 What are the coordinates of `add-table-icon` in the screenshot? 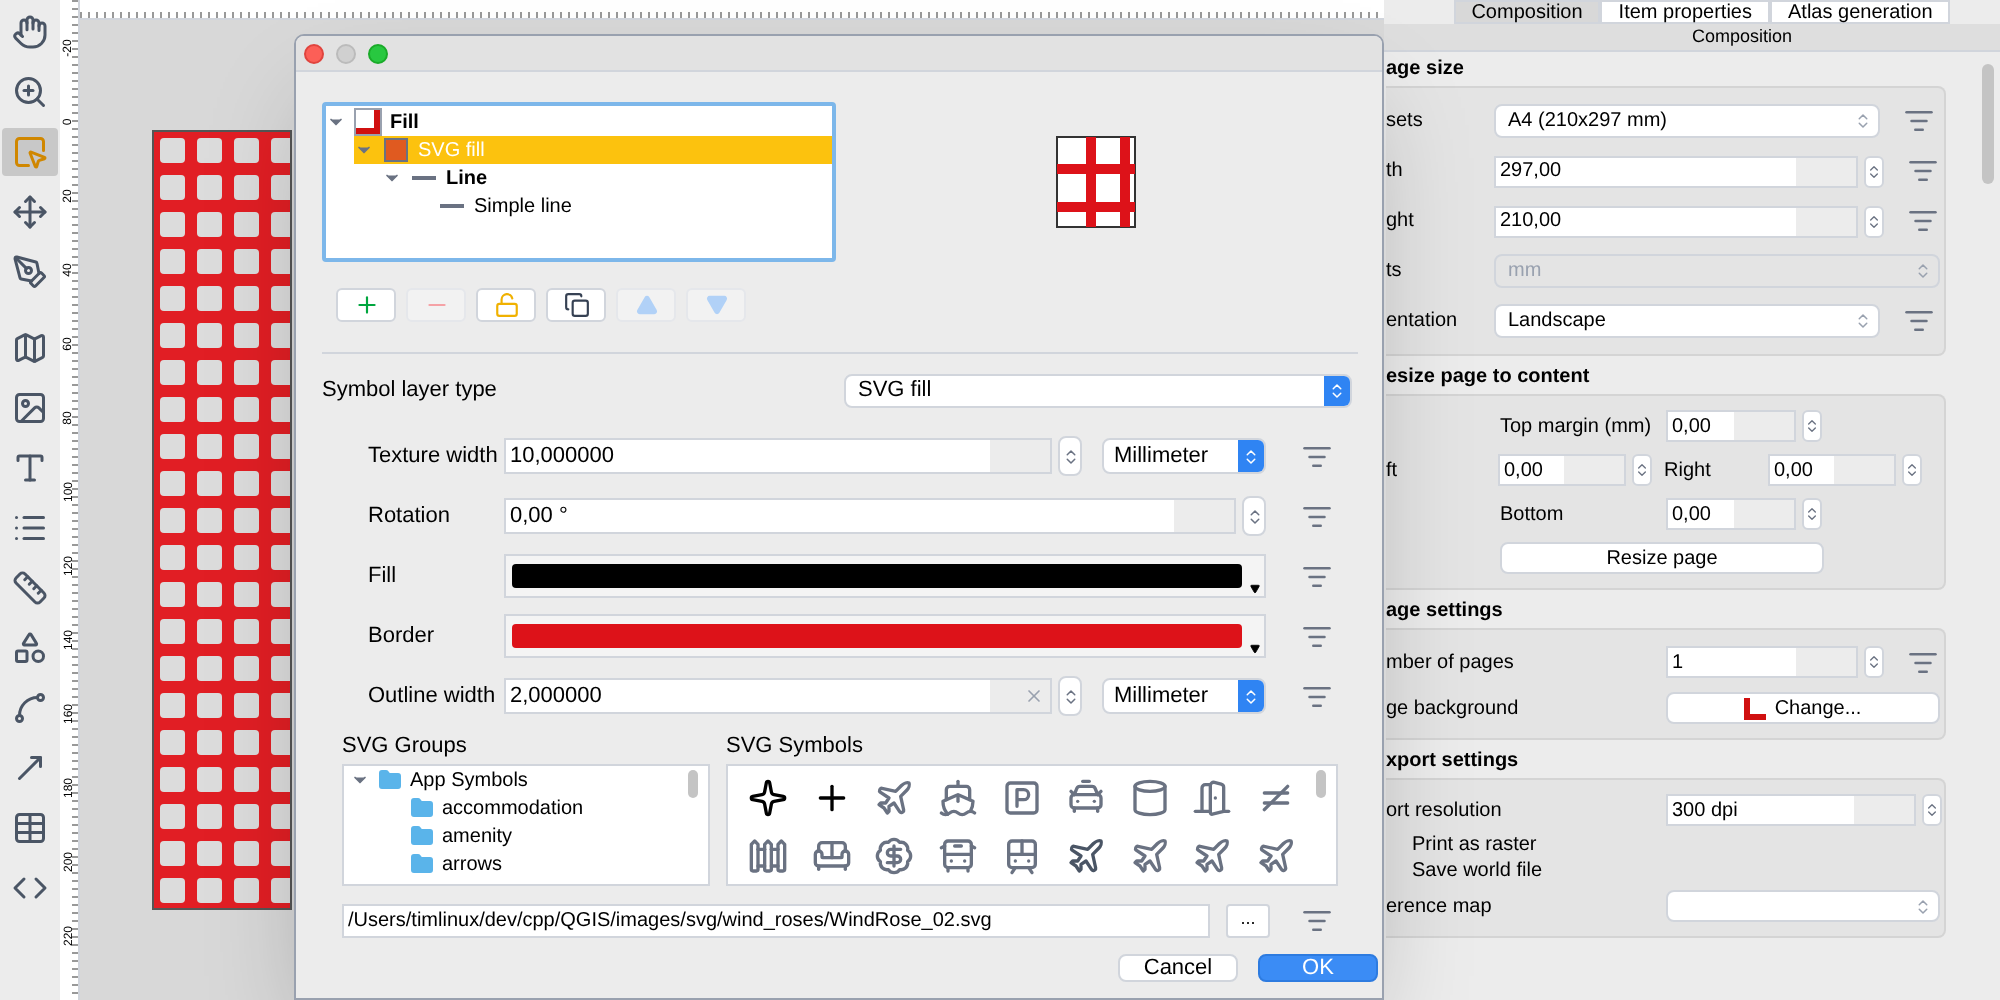 It's located at (30, 828).